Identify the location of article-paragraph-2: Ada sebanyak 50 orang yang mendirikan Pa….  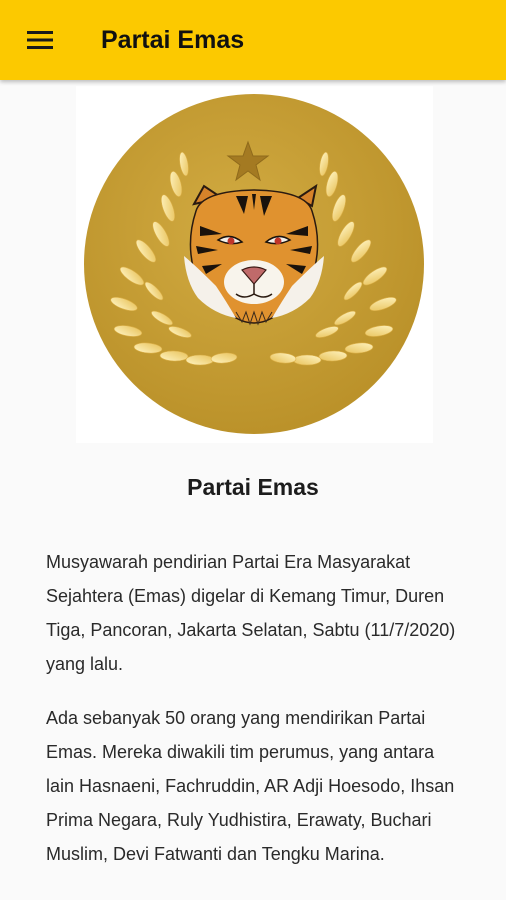
(250, 786).